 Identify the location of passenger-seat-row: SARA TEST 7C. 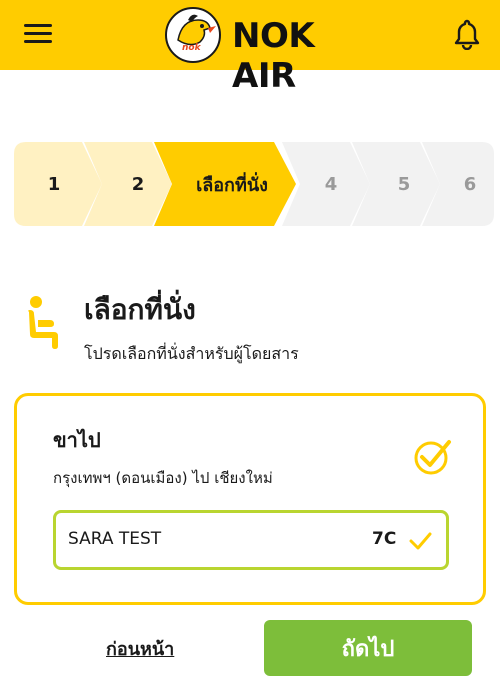
(251, 540).